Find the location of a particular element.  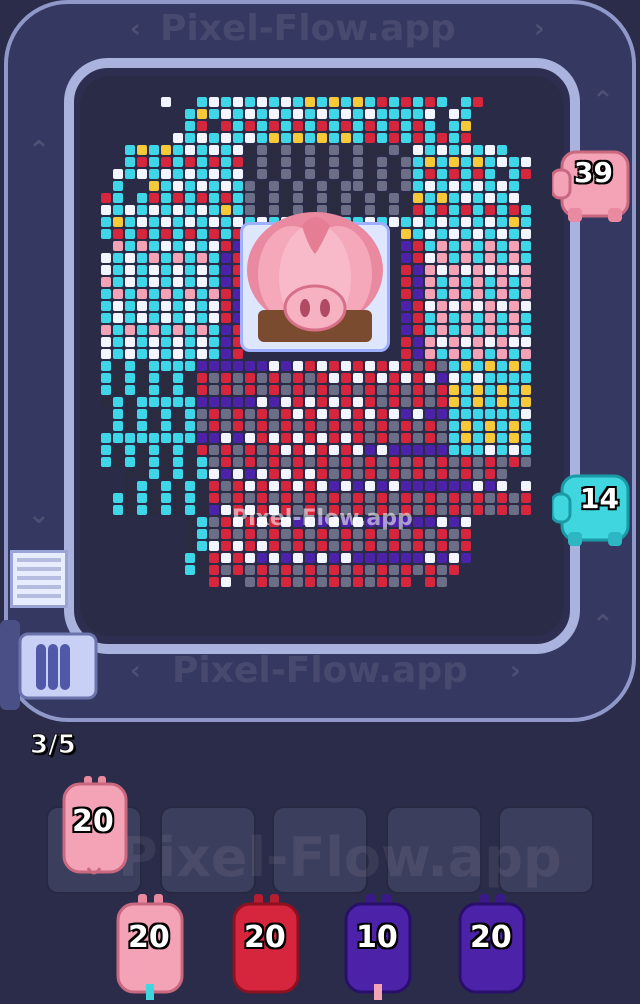

watermark-middle: Pixel-Flow.app is located at coordinates (322, 518).